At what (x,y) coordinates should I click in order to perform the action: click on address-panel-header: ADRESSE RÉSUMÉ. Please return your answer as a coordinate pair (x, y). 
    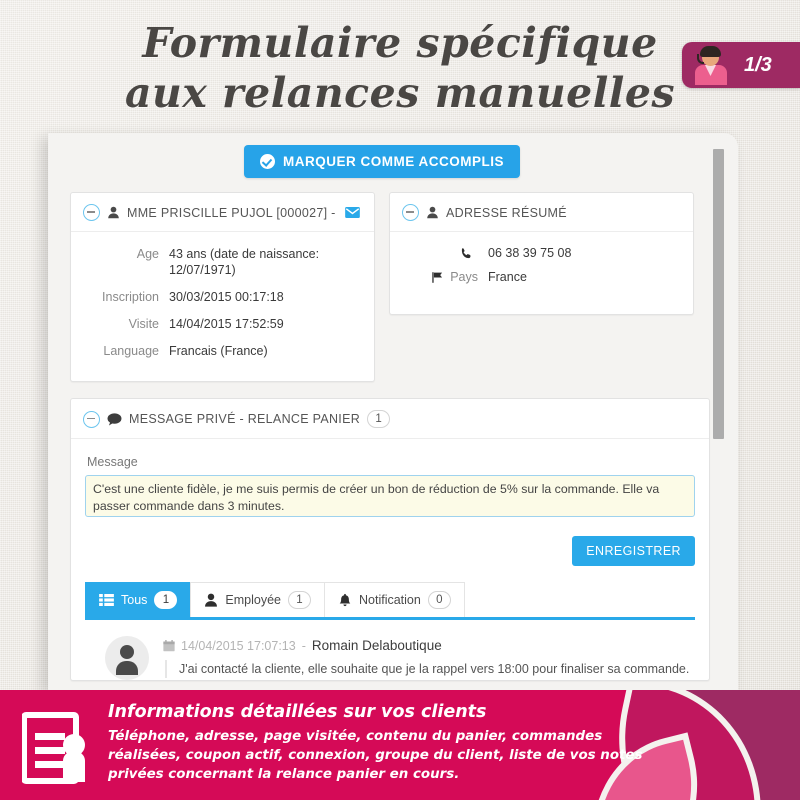
    Looking at the image, I should click on (541, 212).